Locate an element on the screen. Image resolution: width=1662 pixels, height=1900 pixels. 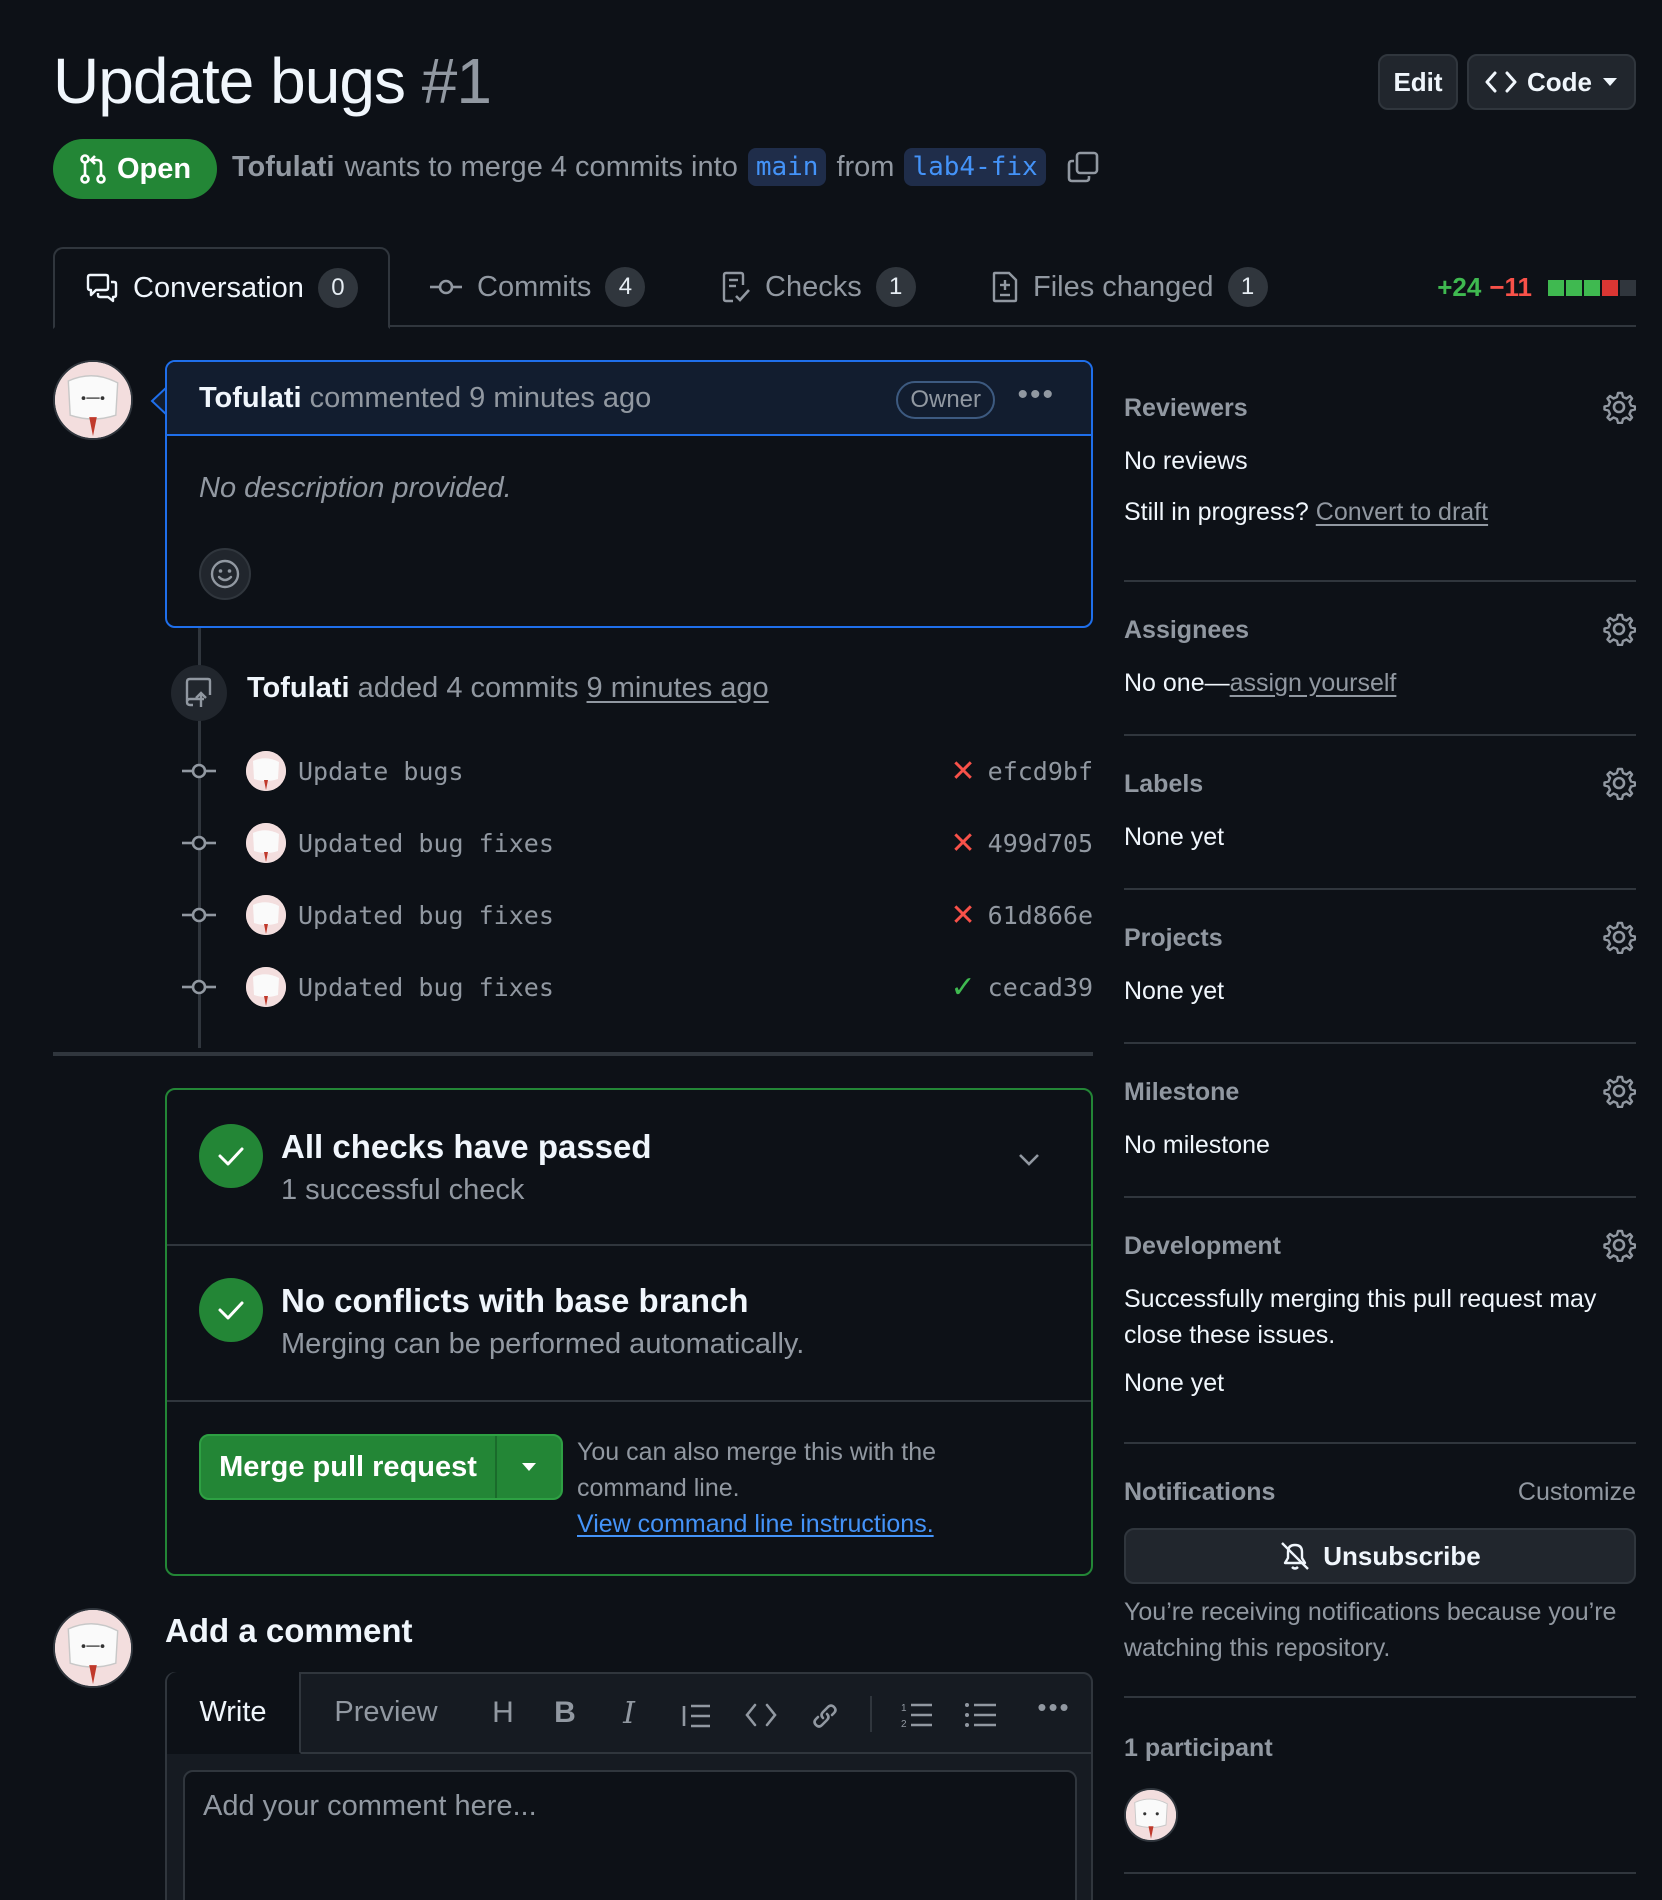
comment-author: Tofulati is located at coordinates (250, 398).